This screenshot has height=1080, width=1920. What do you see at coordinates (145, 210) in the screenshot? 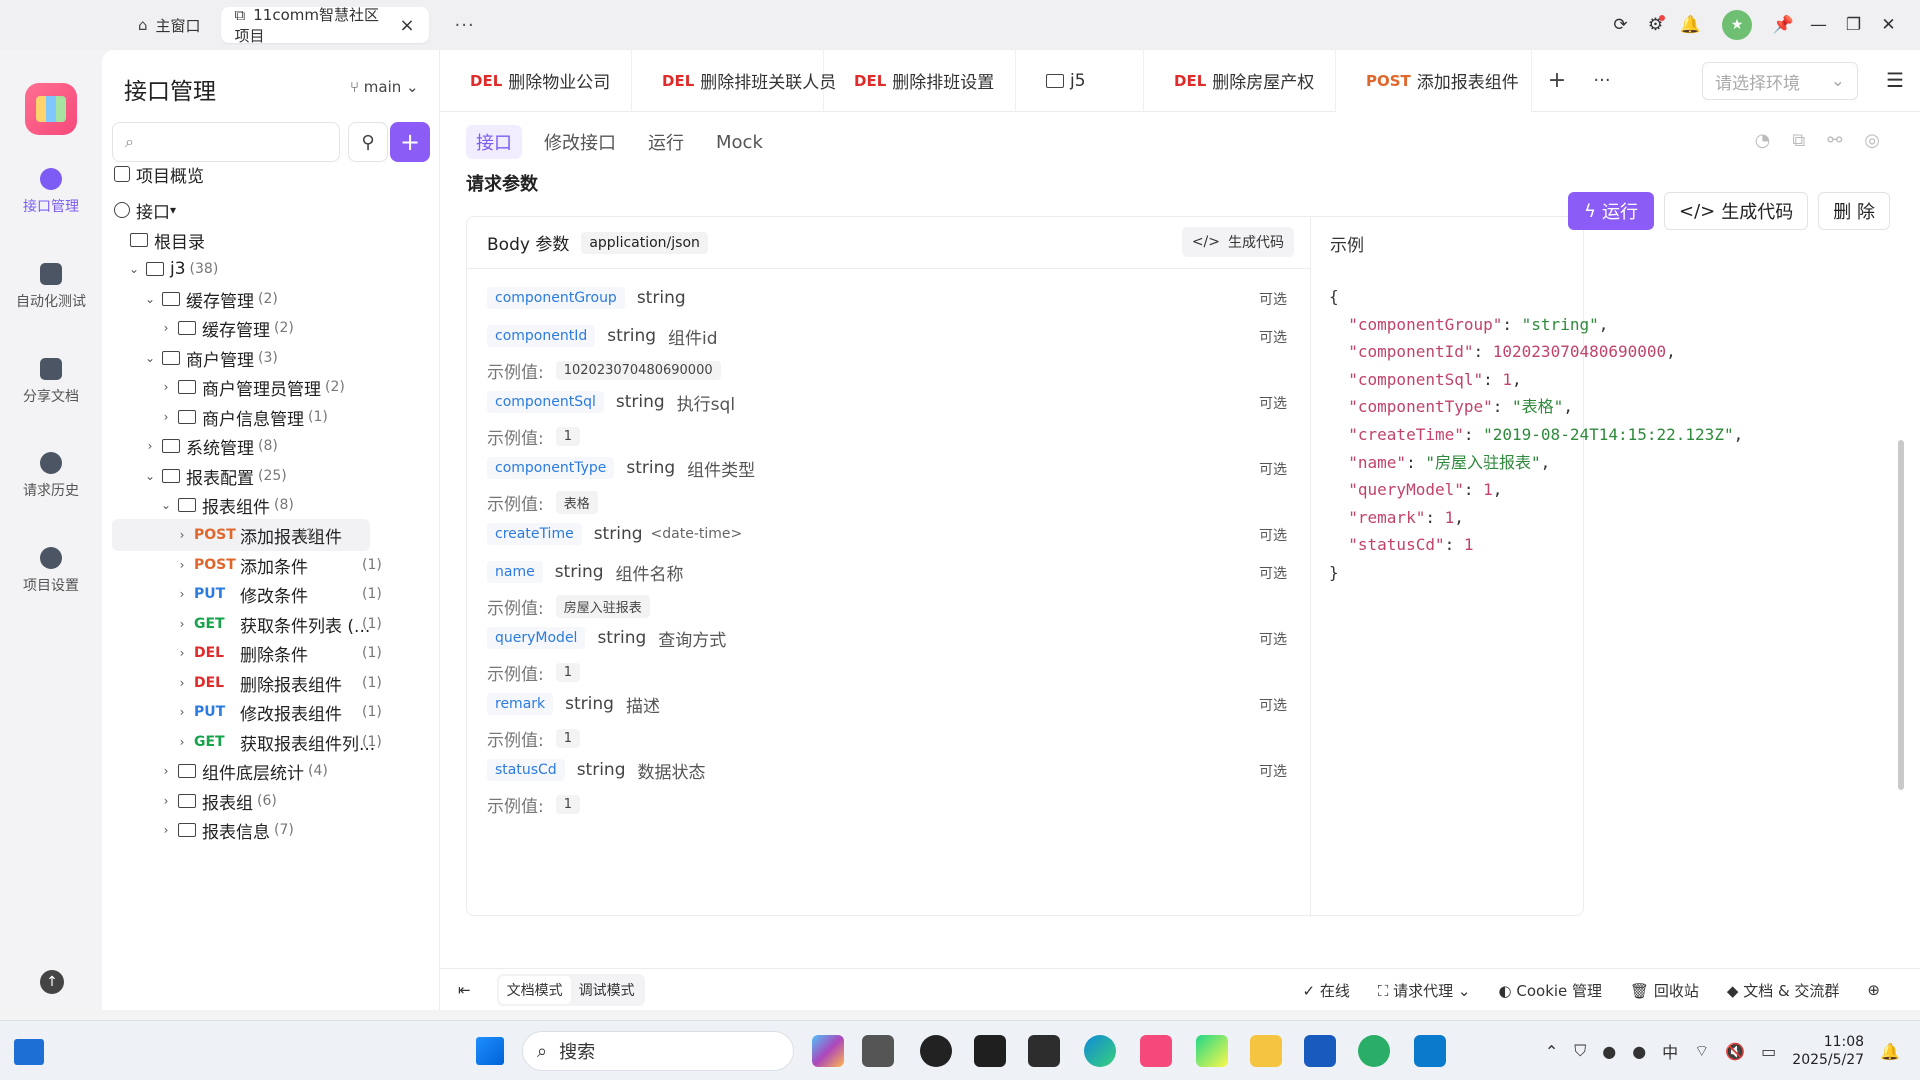
I see `tree-folder-row: 接口 ▾` at bounding box center [145, 210].